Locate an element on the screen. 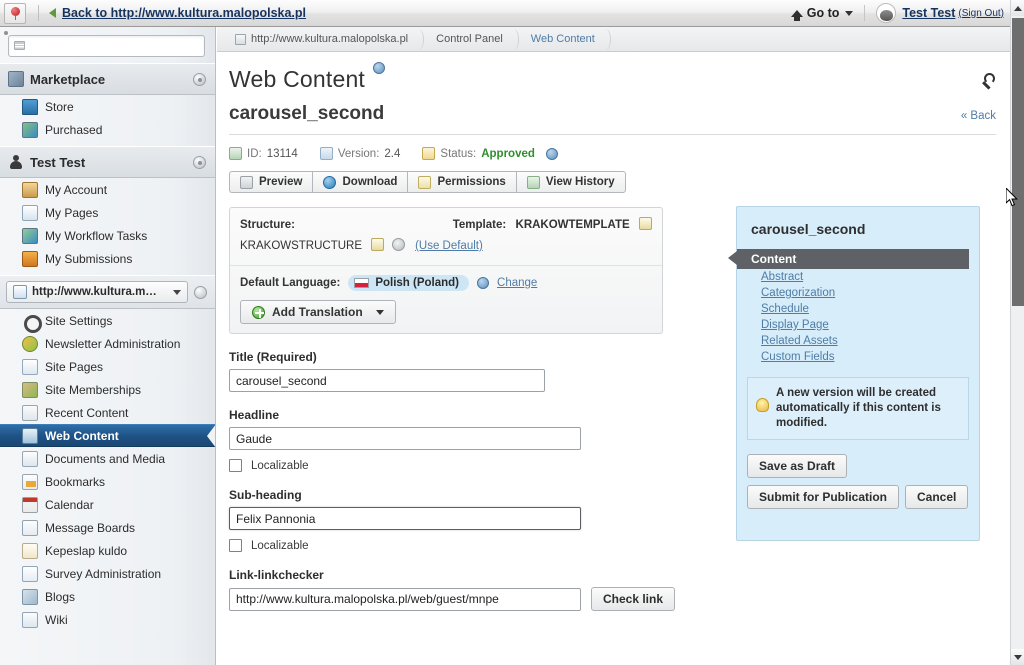  section-header-user: Test Test is located at coordinates (107, 162).